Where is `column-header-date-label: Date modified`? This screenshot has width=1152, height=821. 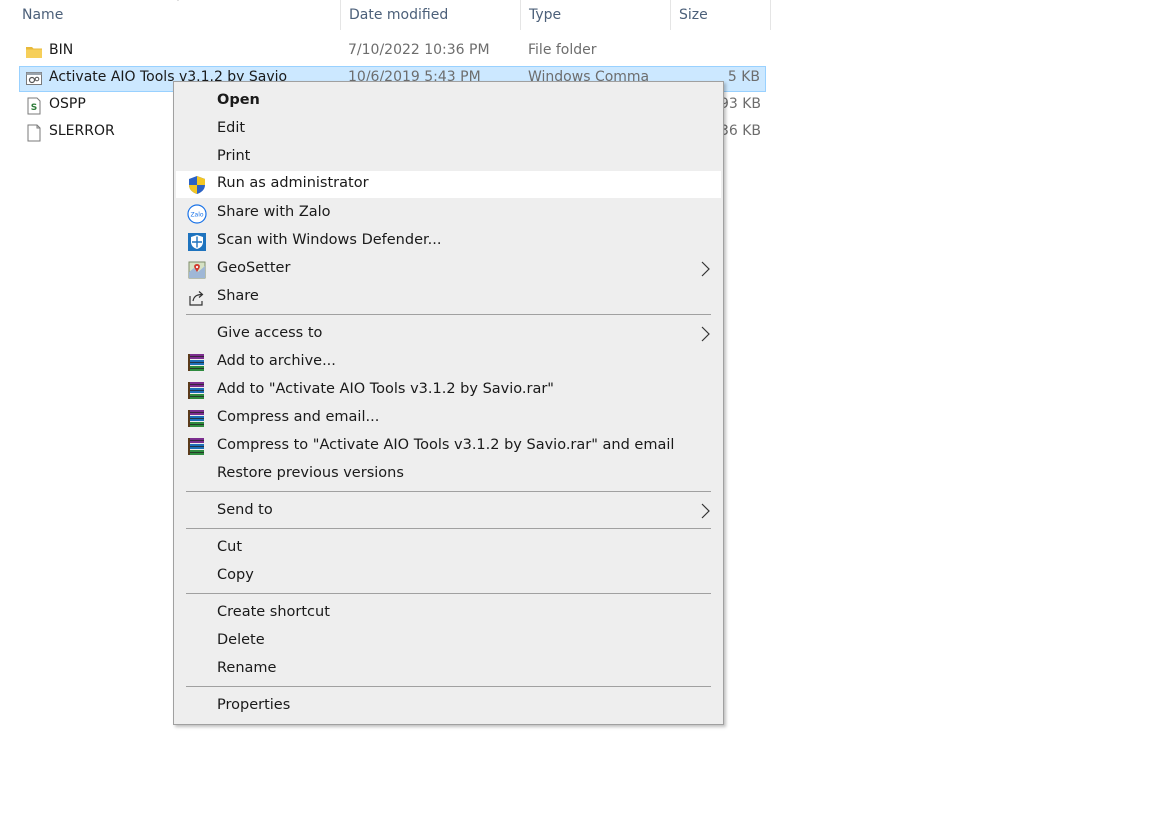 column-header-date-label: Date modified is located at coordinates (399, 15).